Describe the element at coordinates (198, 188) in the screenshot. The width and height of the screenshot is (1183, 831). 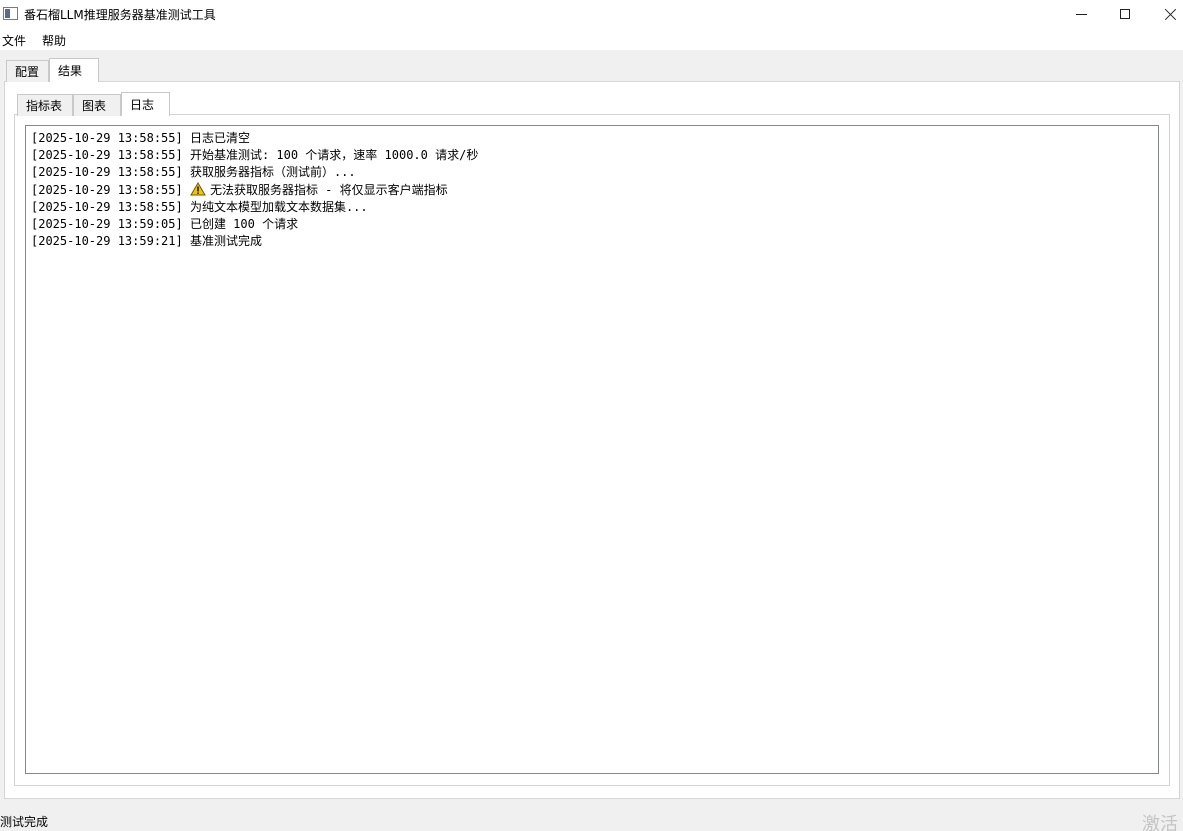
I see `warning-icon` at that location.